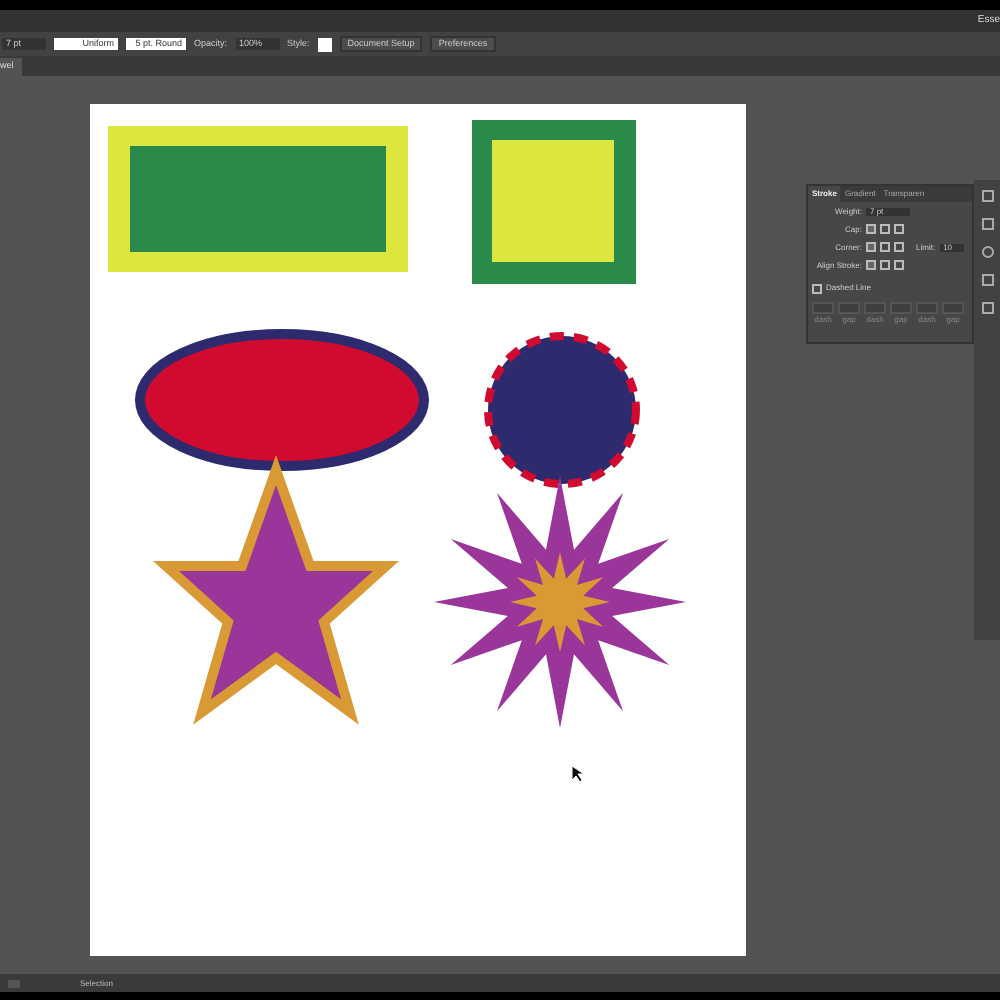 The image size is (1000, 1000). What do you see at coordinates (324, 44) in the screenshot?
I see `style-swatch` at bounding box center [324, 44].